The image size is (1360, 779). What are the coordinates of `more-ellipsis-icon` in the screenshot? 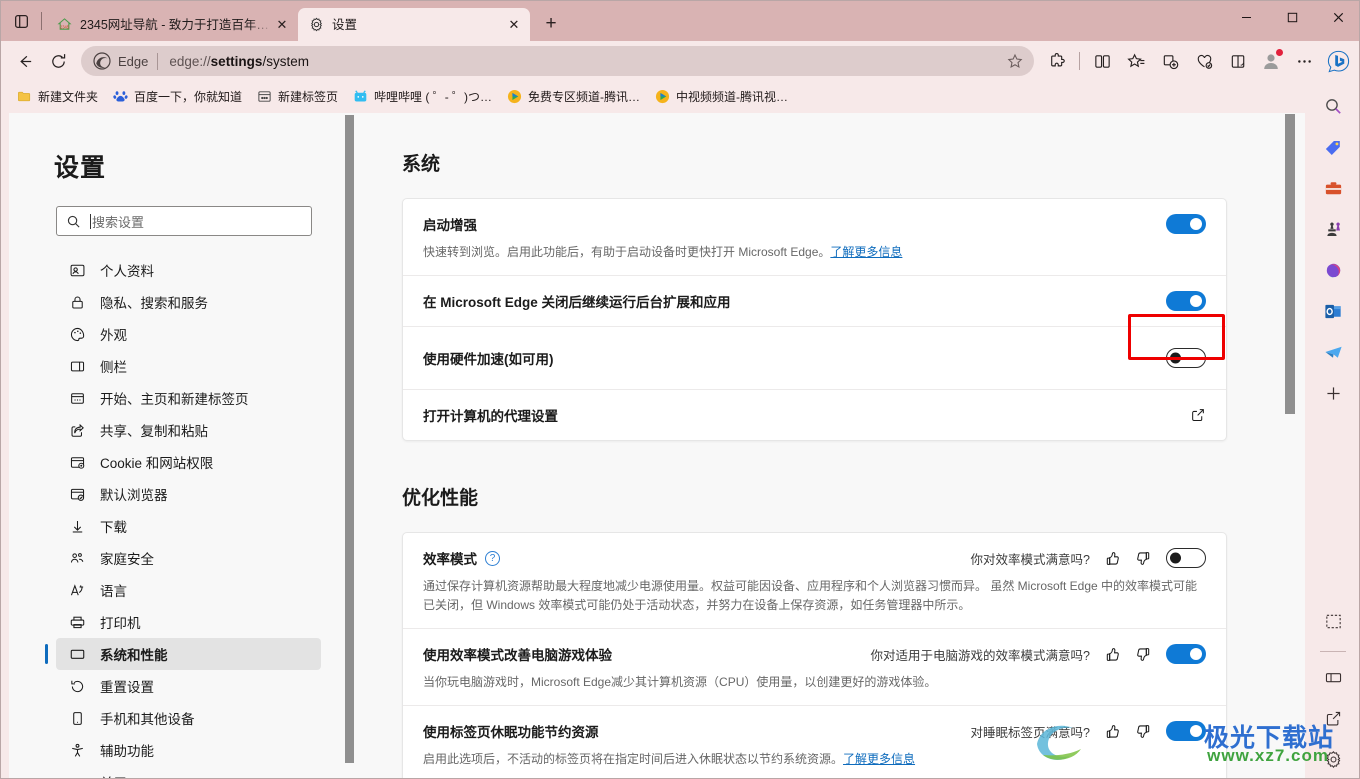 It's located at (1304, 61).